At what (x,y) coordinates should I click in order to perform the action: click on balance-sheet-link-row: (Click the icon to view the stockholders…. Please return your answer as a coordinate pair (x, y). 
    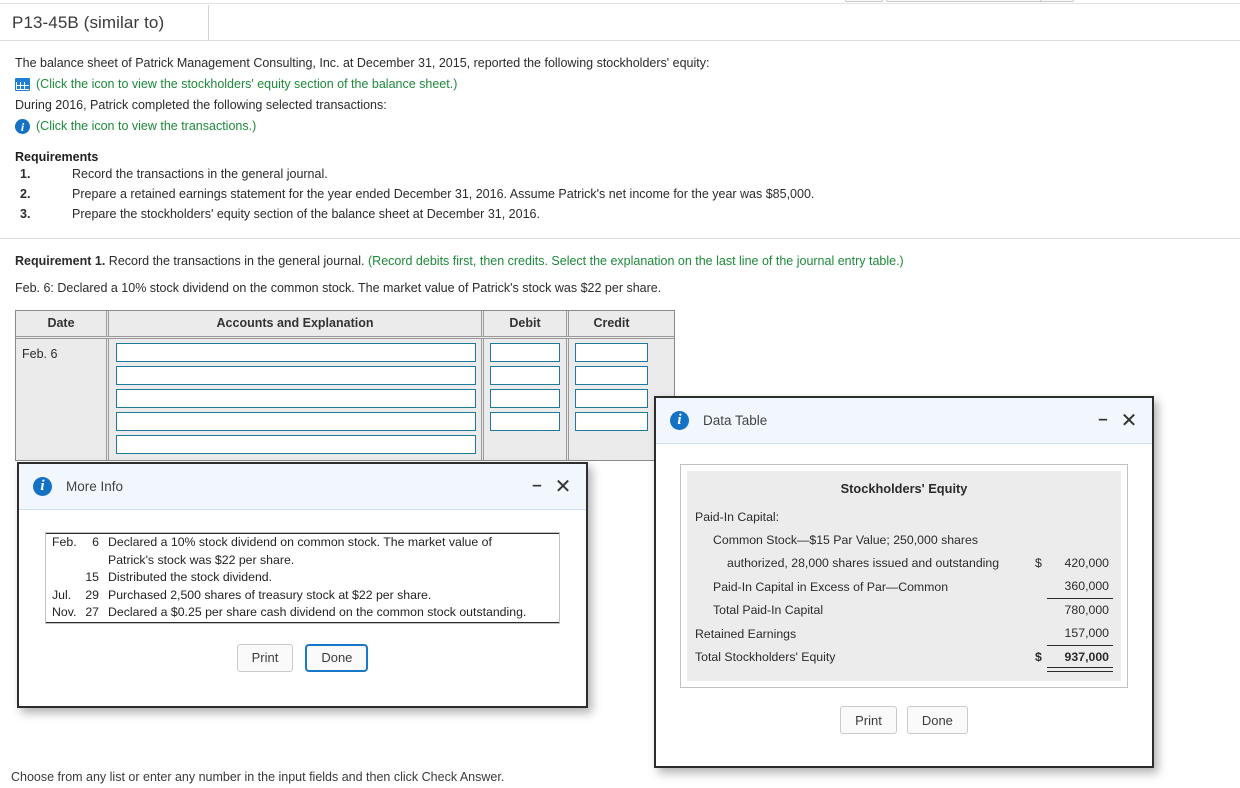
    Looking at the image, I should click on (620, 84).